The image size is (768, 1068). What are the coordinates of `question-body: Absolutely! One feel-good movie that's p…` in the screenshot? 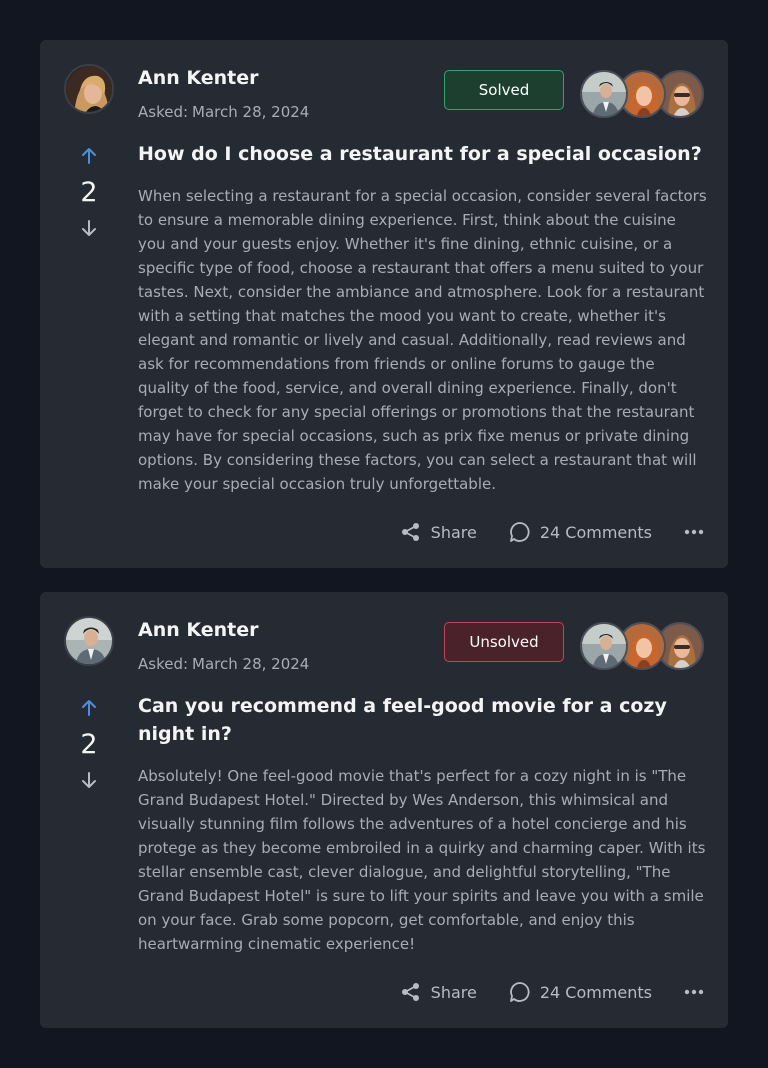 It's located at (422, 860).